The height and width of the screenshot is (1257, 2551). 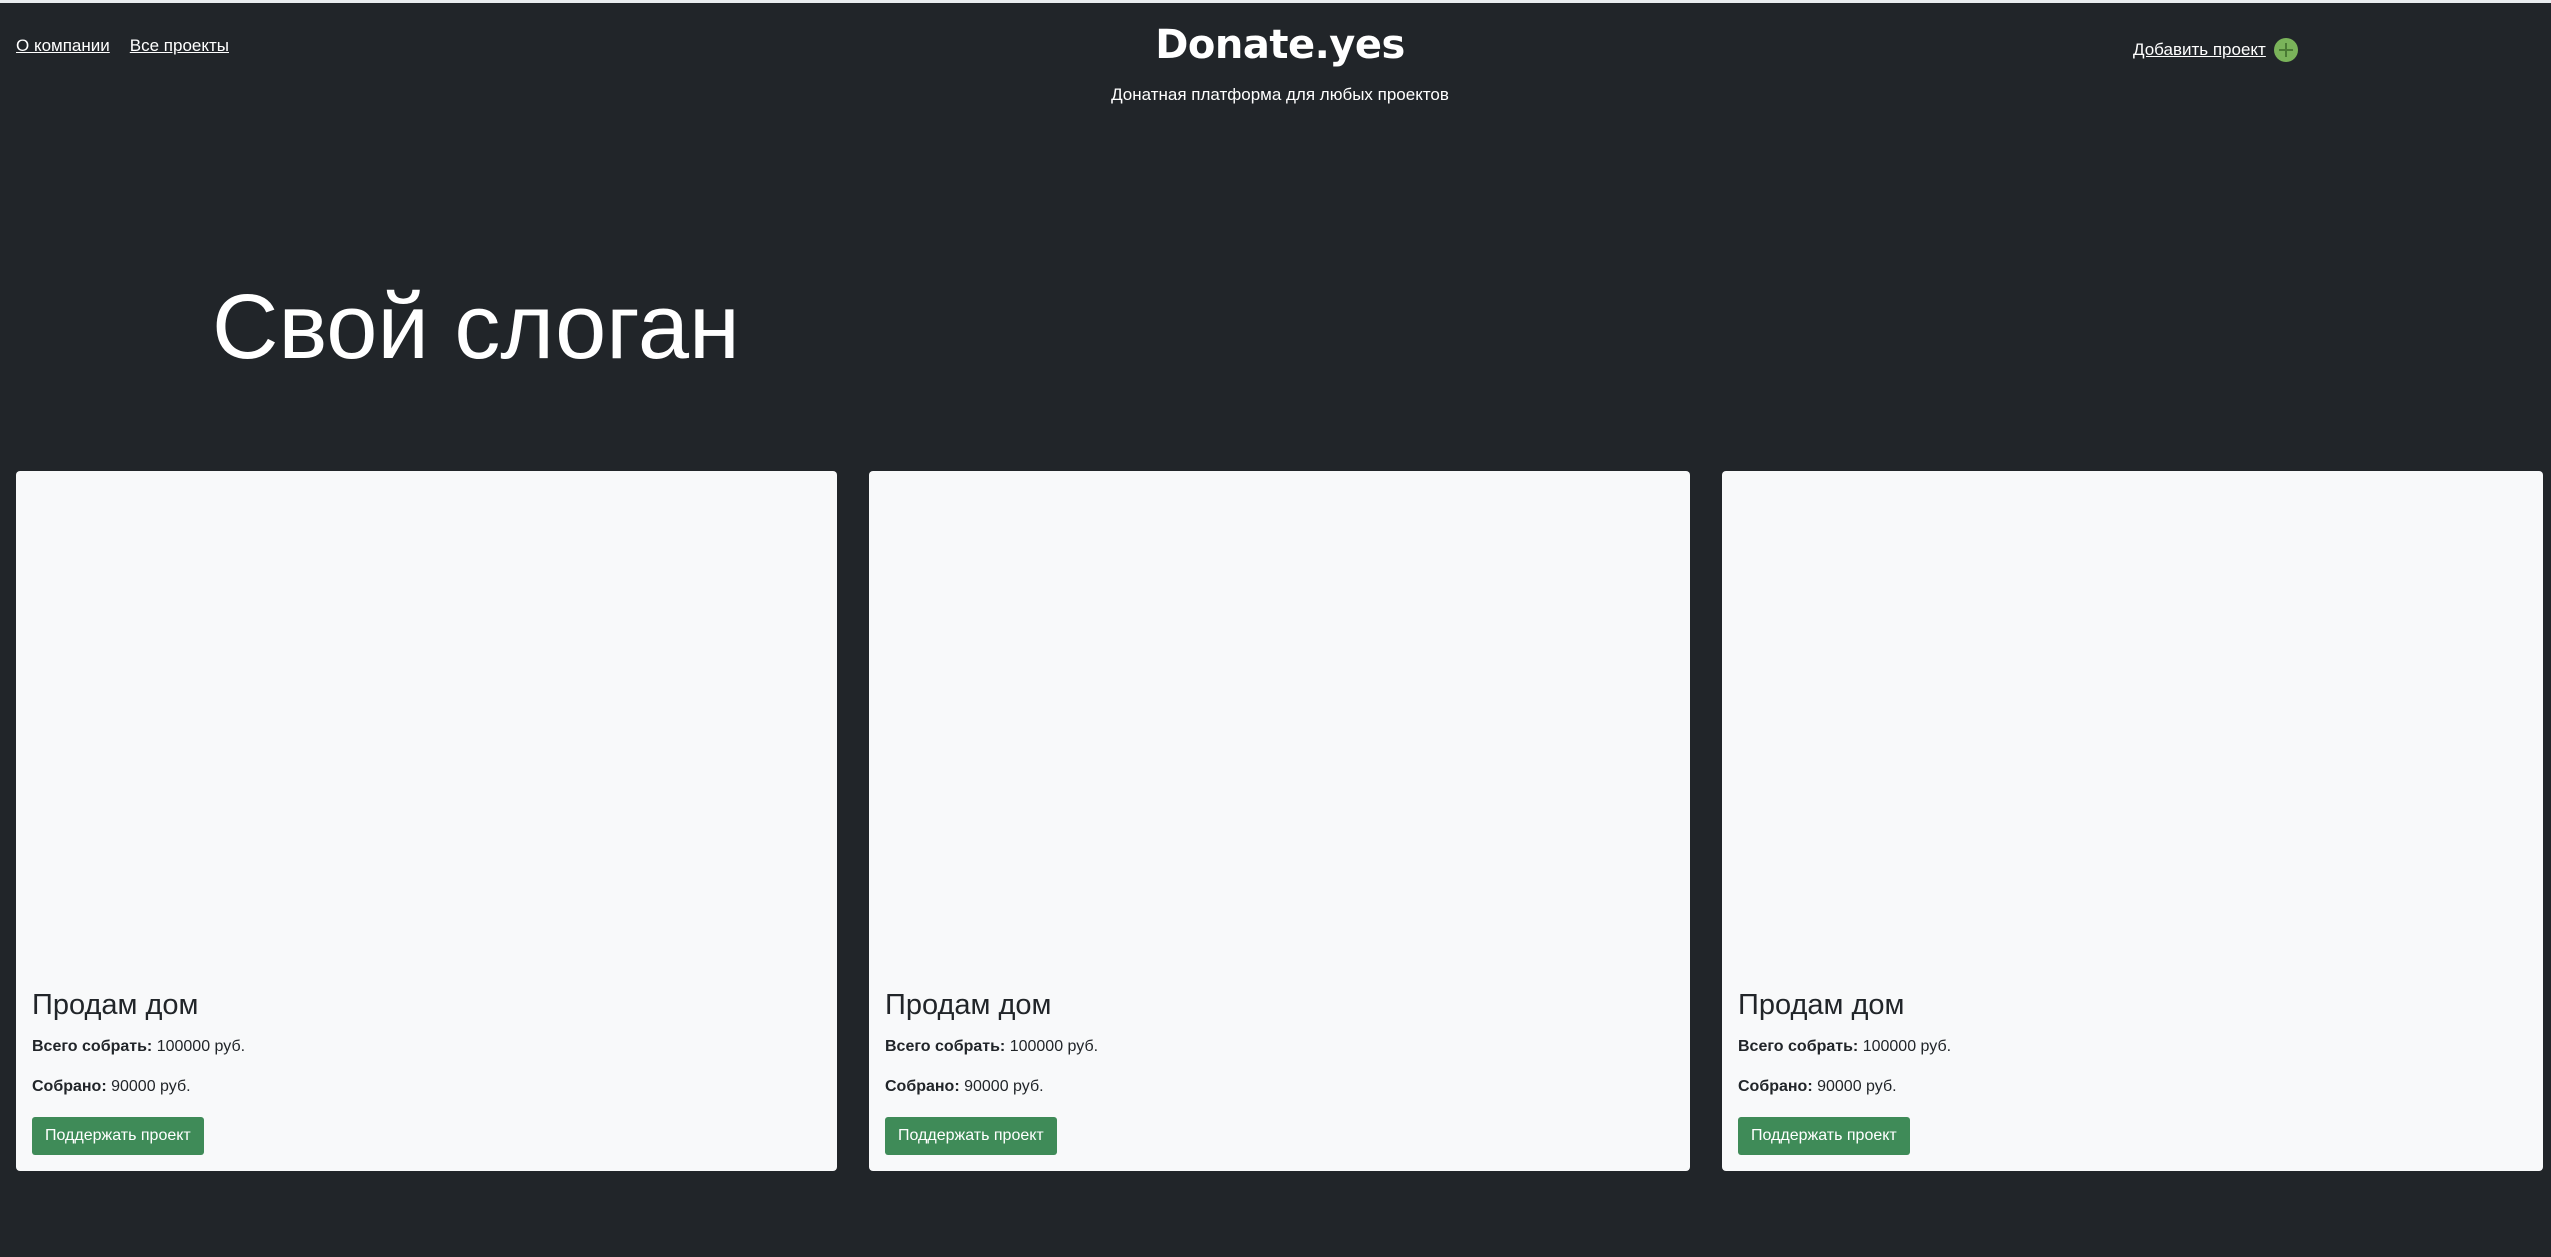 I want to click on add-project-label: Добавить проект, so click(x=2199, y=49).